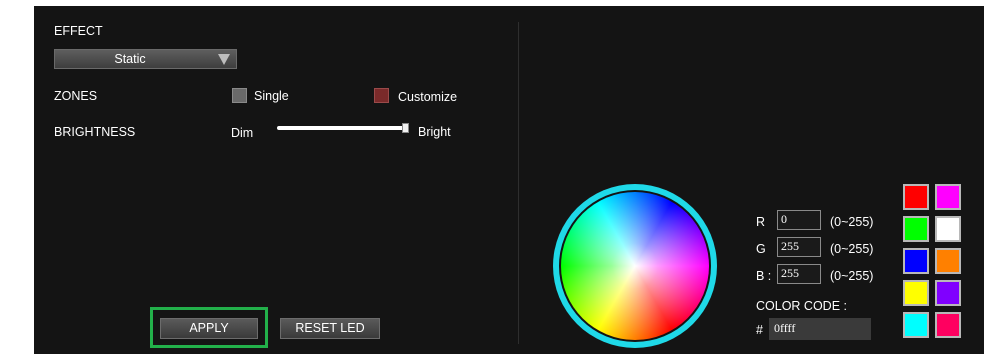  I want to click on b-range-label: (0~255), so click(852, 276).